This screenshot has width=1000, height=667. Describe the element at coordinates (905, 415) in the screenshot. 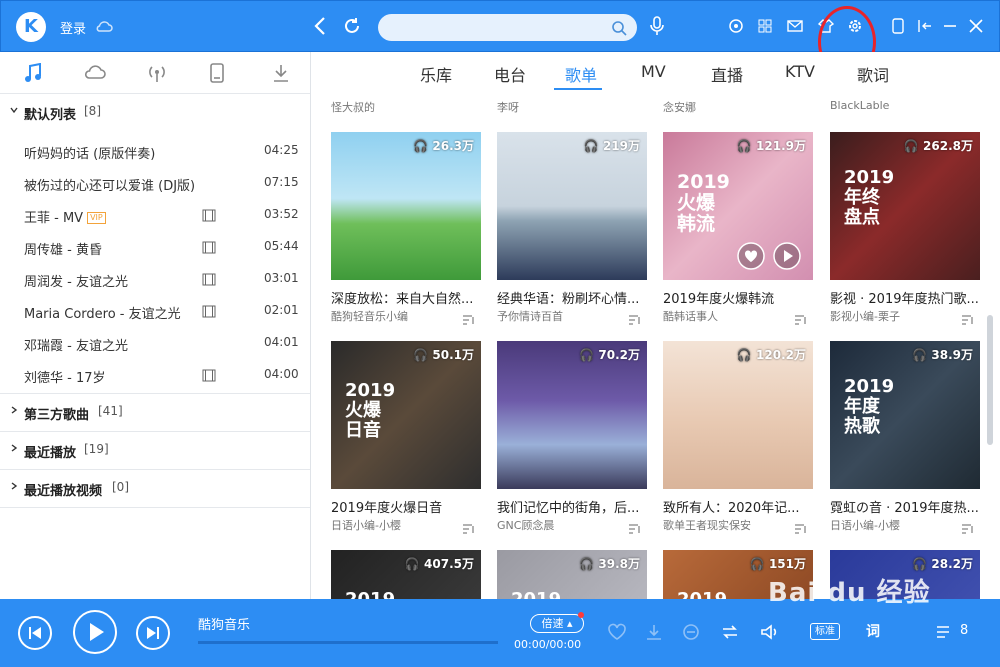

I see `playlist-cover: 🎧 38.9万 2019 年度 热歌` at that location.